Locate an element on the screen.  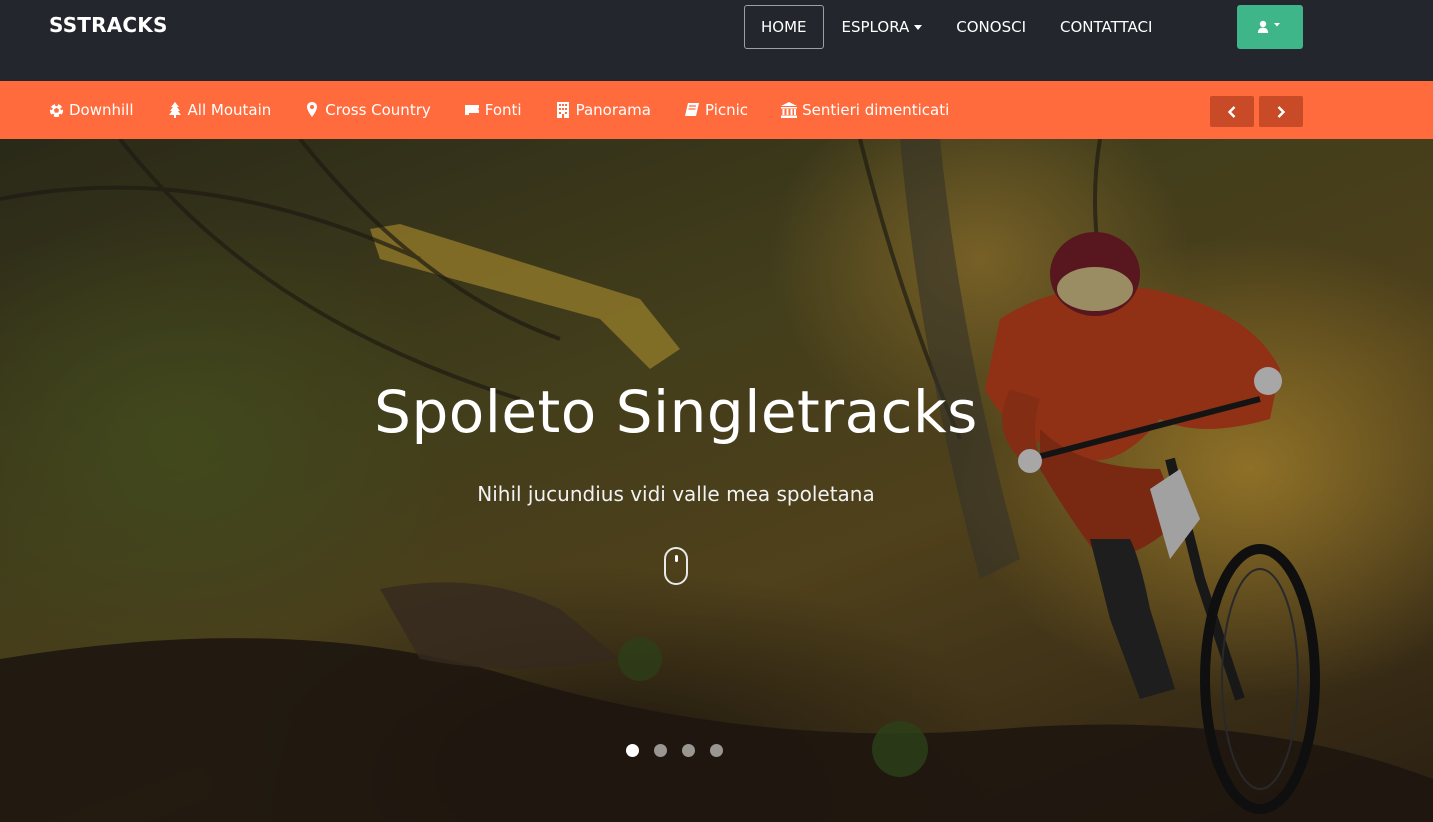
map-marker-icon is located at coordinates (312, 110).